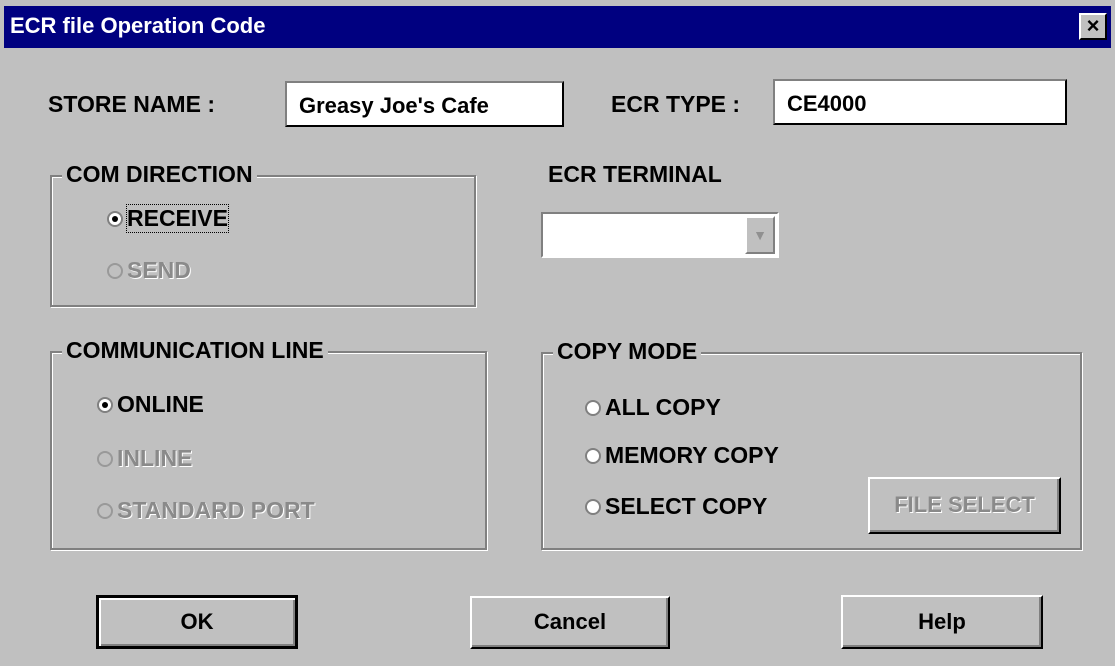 This screenshot has width=1115, height=666. I want to click on radio-standard-port: STANDARD PORT, so click(206, 510).